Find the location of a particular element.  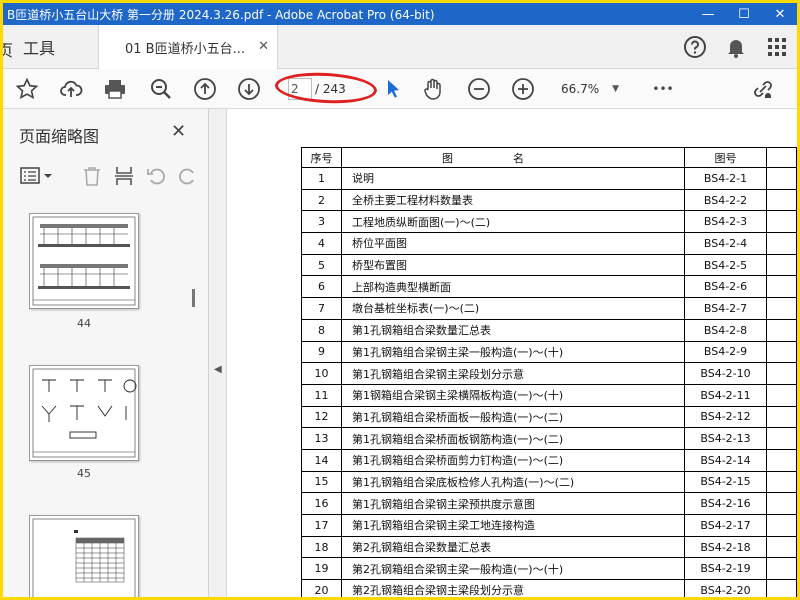

row-drawing-code: BS4-2-6 is located at coordinates (725, 287).